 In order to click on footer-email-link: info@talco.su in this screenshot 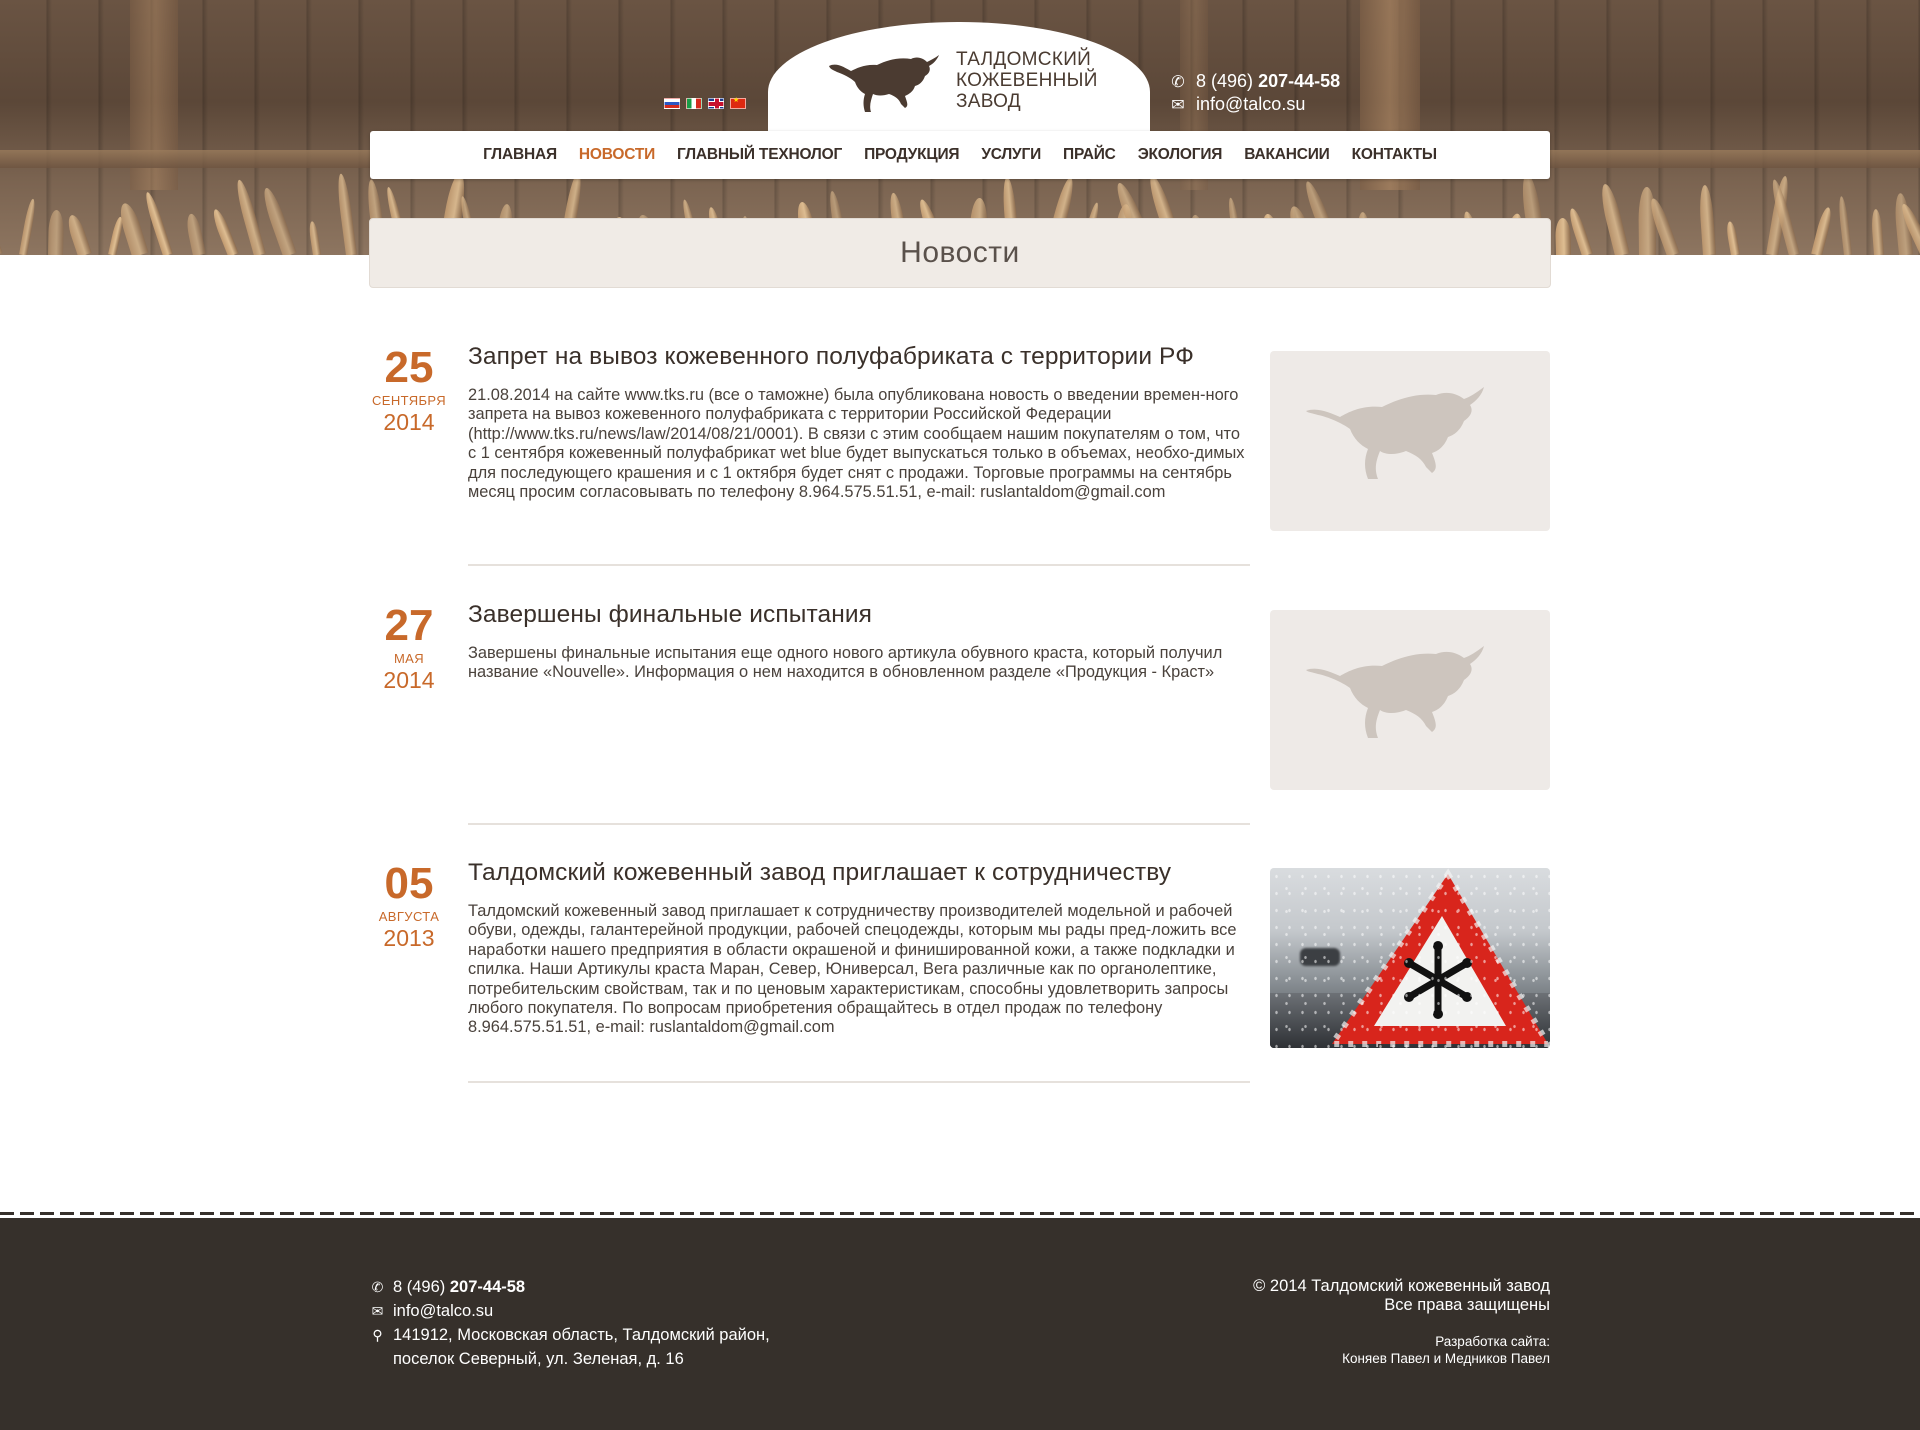, I will do `click(443, 1311)`.